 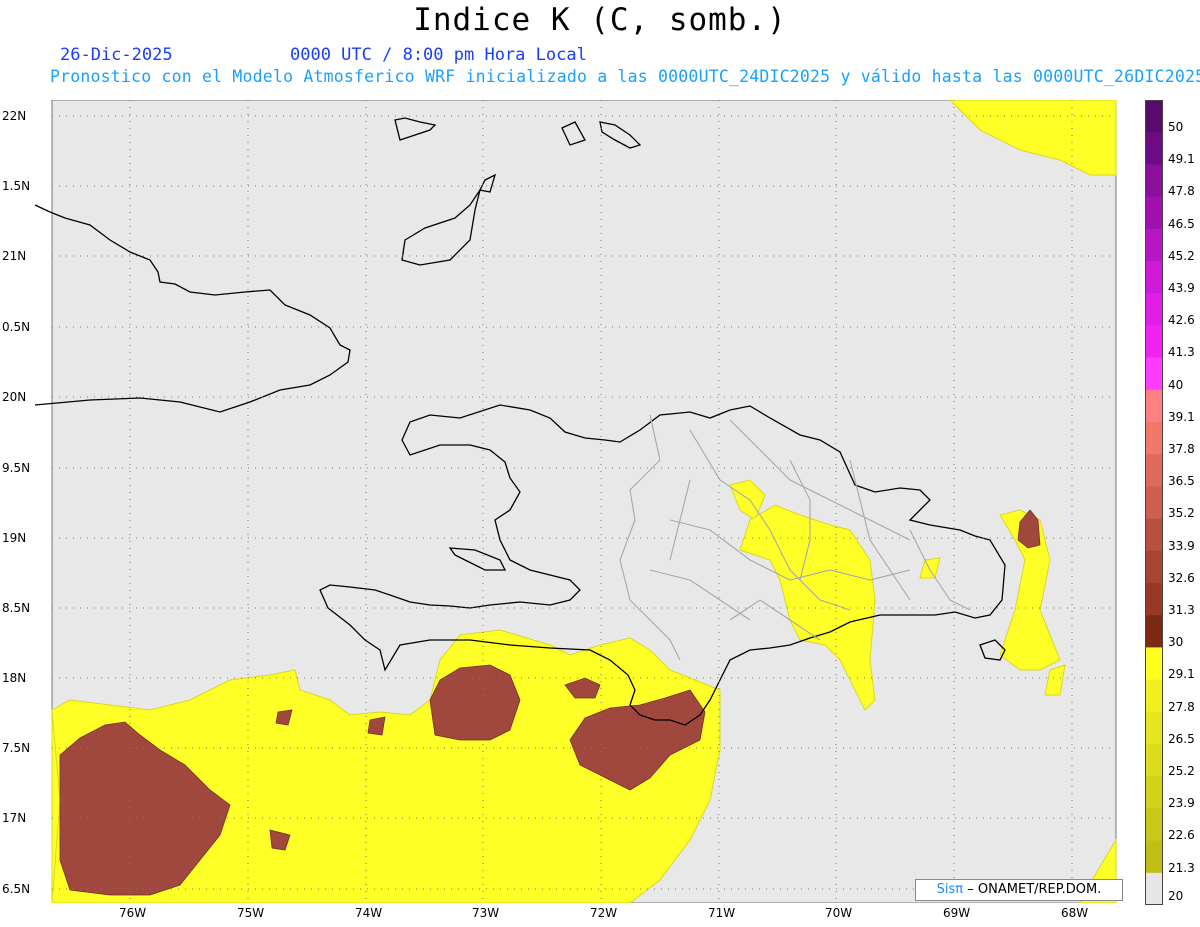 I want to click on lon-label: 72W, so click(x=604, y=913).